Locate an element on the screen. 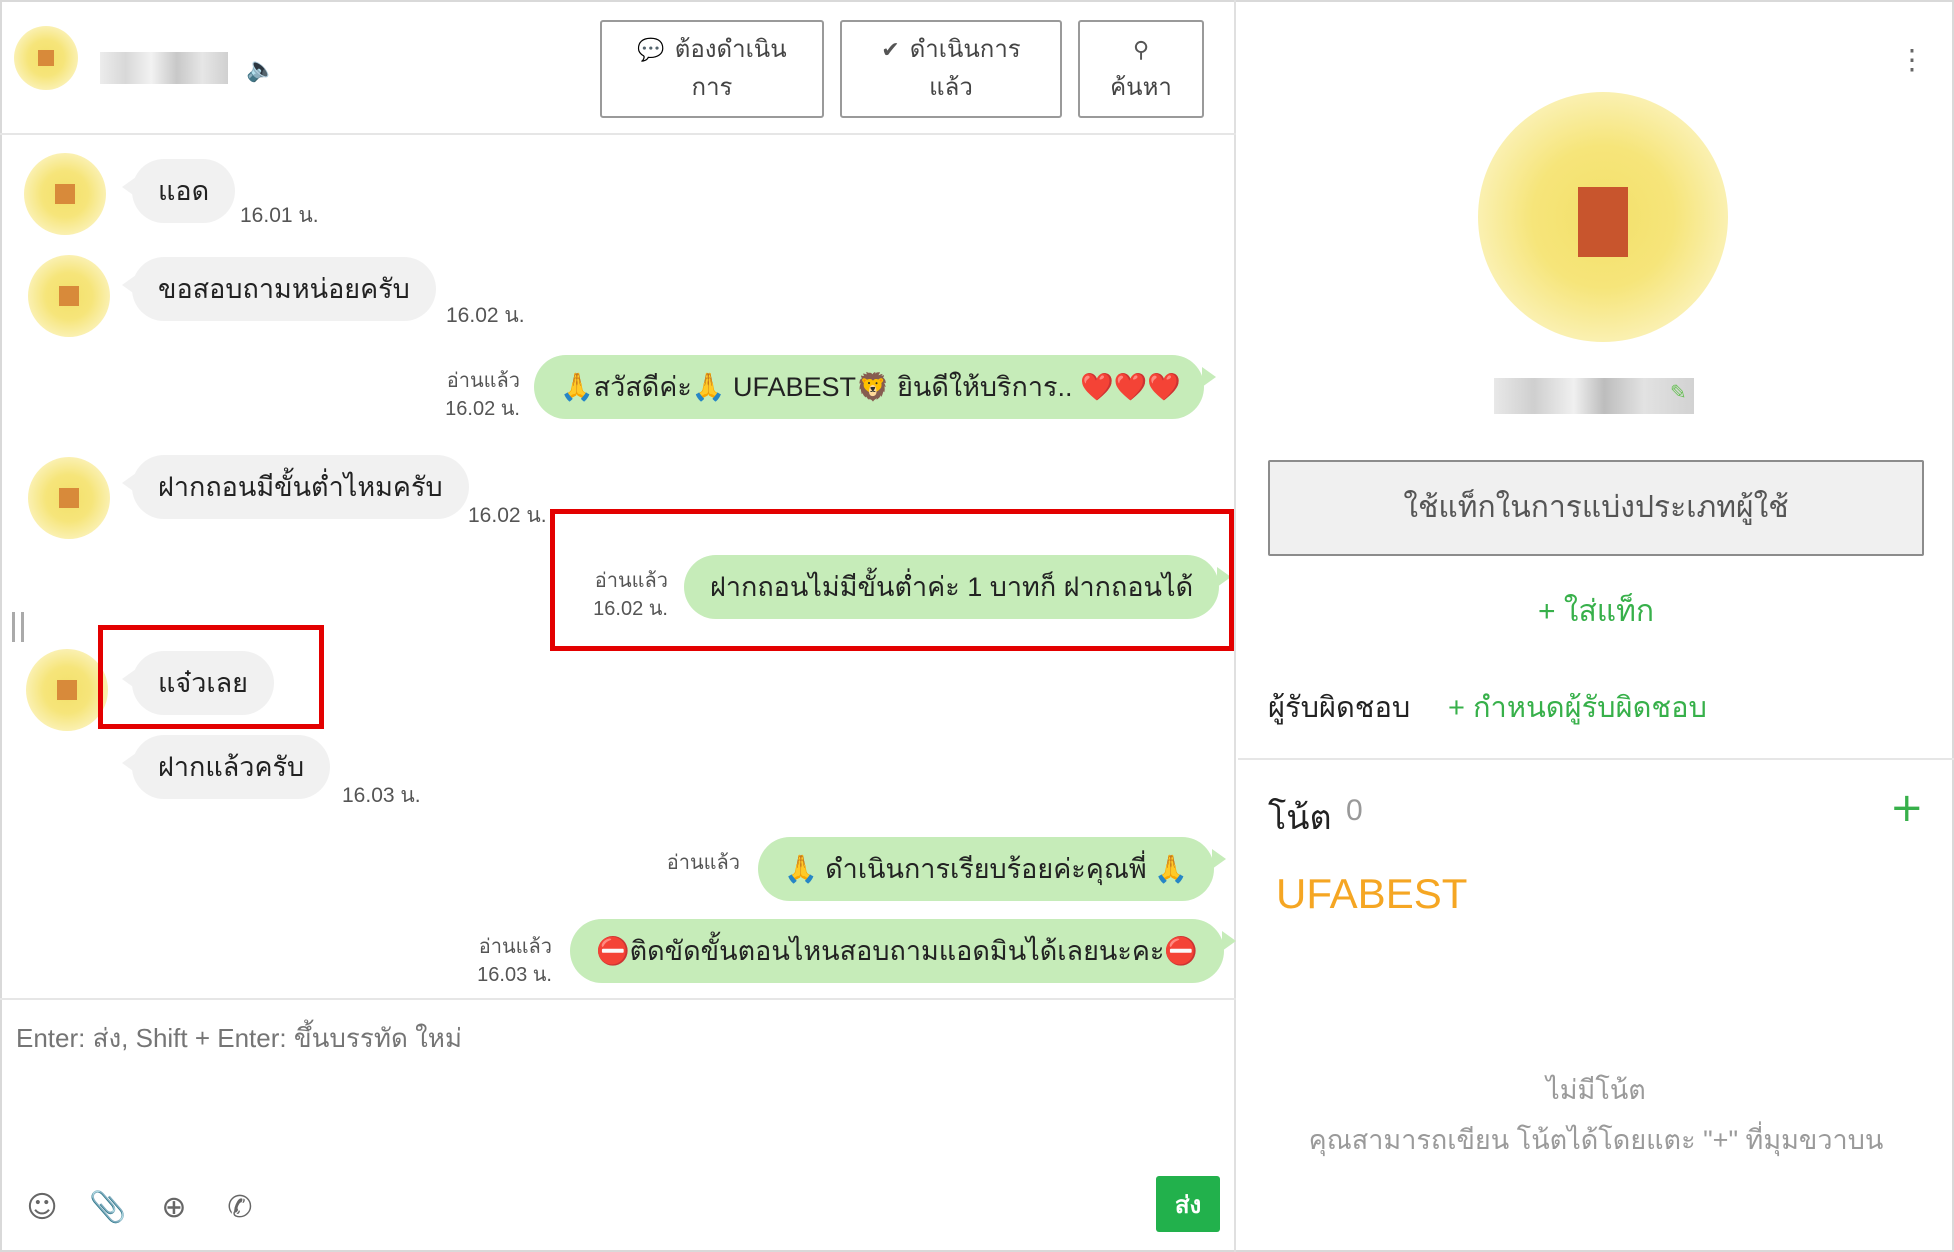  message-meta: อ่านแล้ว is located at coordinates (695, 863).